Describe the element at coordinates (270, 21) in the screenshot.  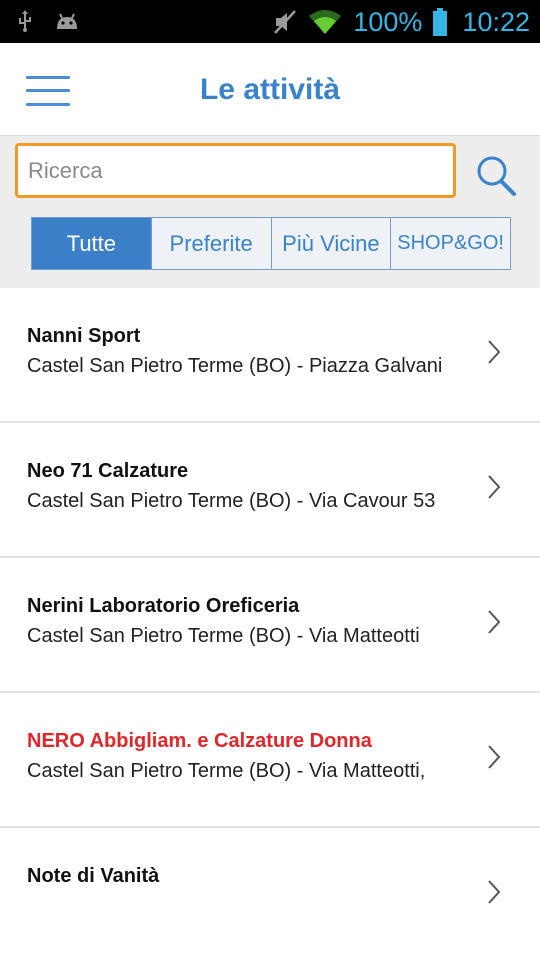
I see `status-bar: 100% 10:22` at that location.